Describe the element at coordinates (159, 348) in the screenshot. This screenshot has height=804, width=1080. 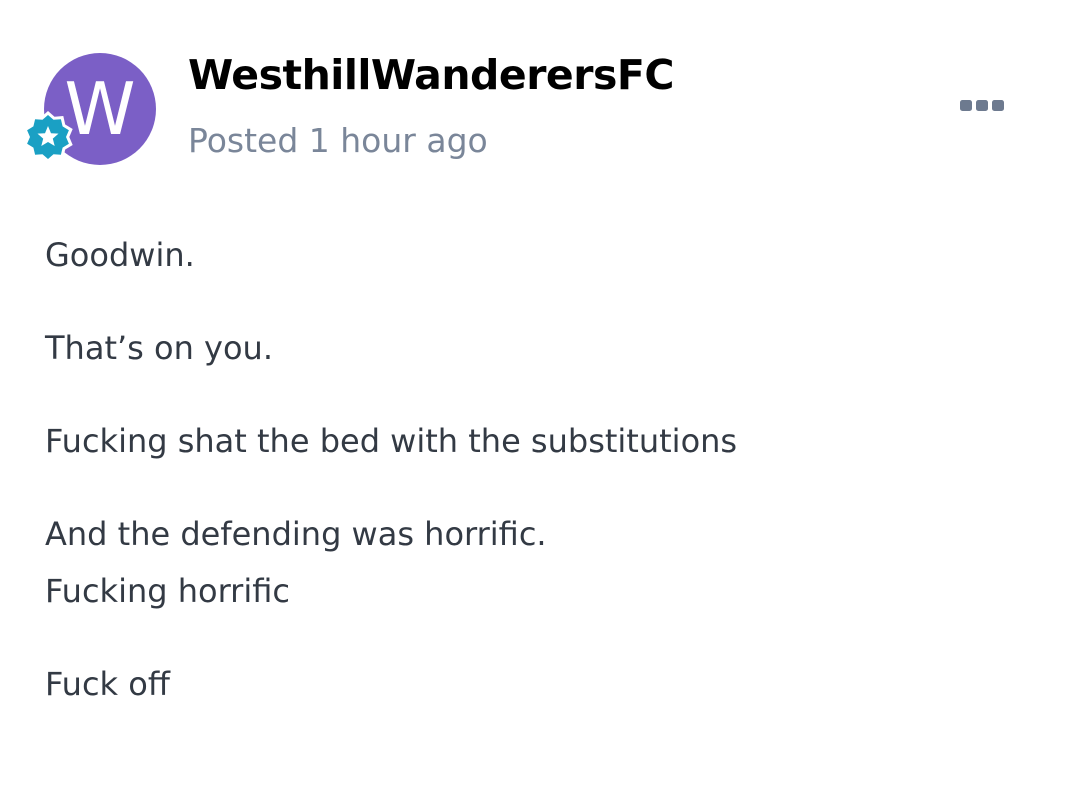
I see `post-line: That’s on you.` at that location.